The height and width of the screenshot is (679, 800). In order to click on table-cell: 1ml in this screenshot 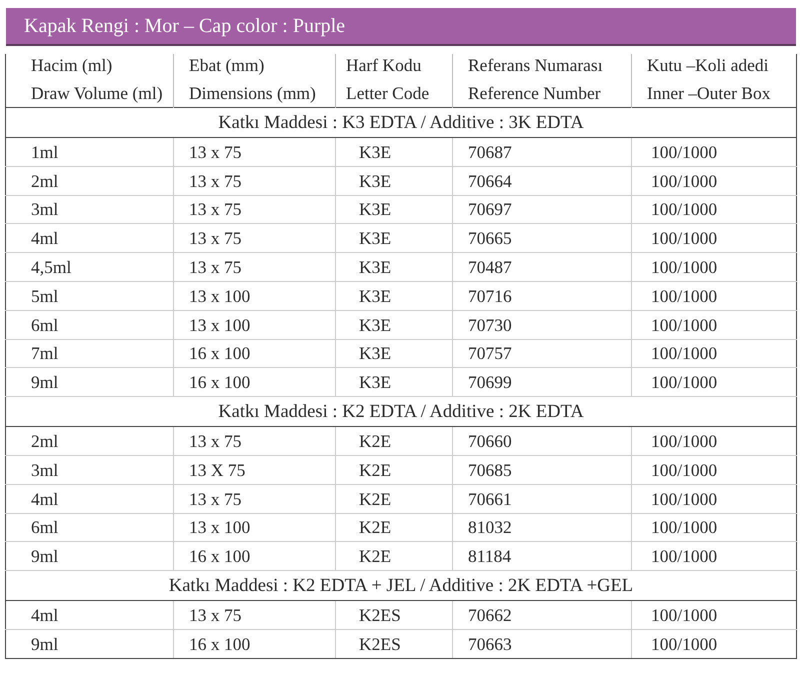, I will do `click(90, 152)`.